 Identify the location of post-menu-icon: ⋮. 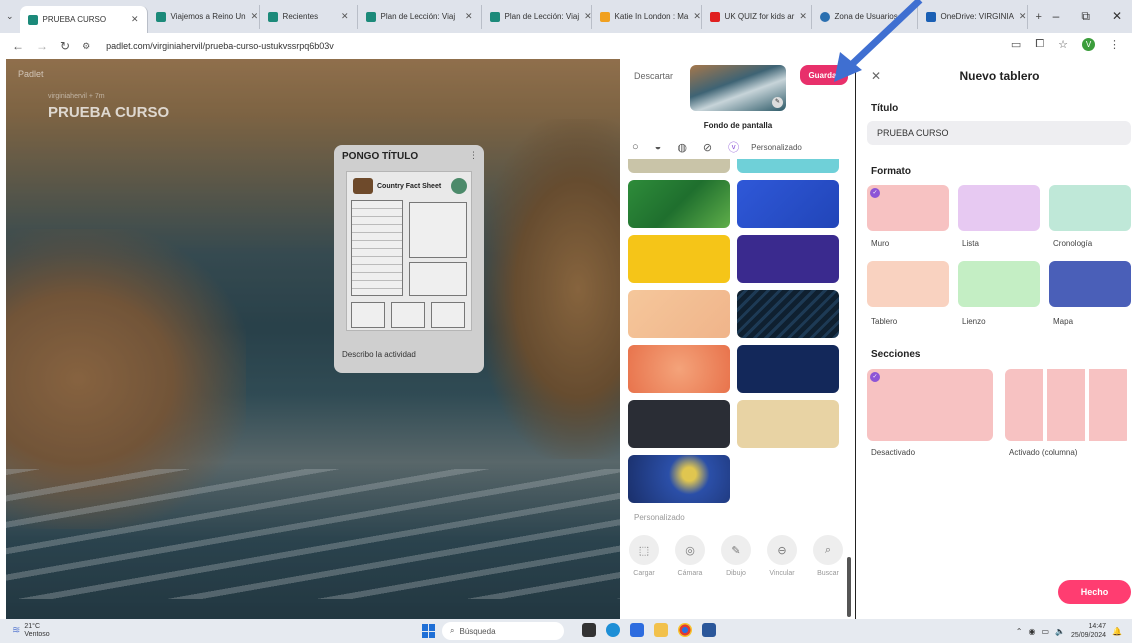
(473, 155).